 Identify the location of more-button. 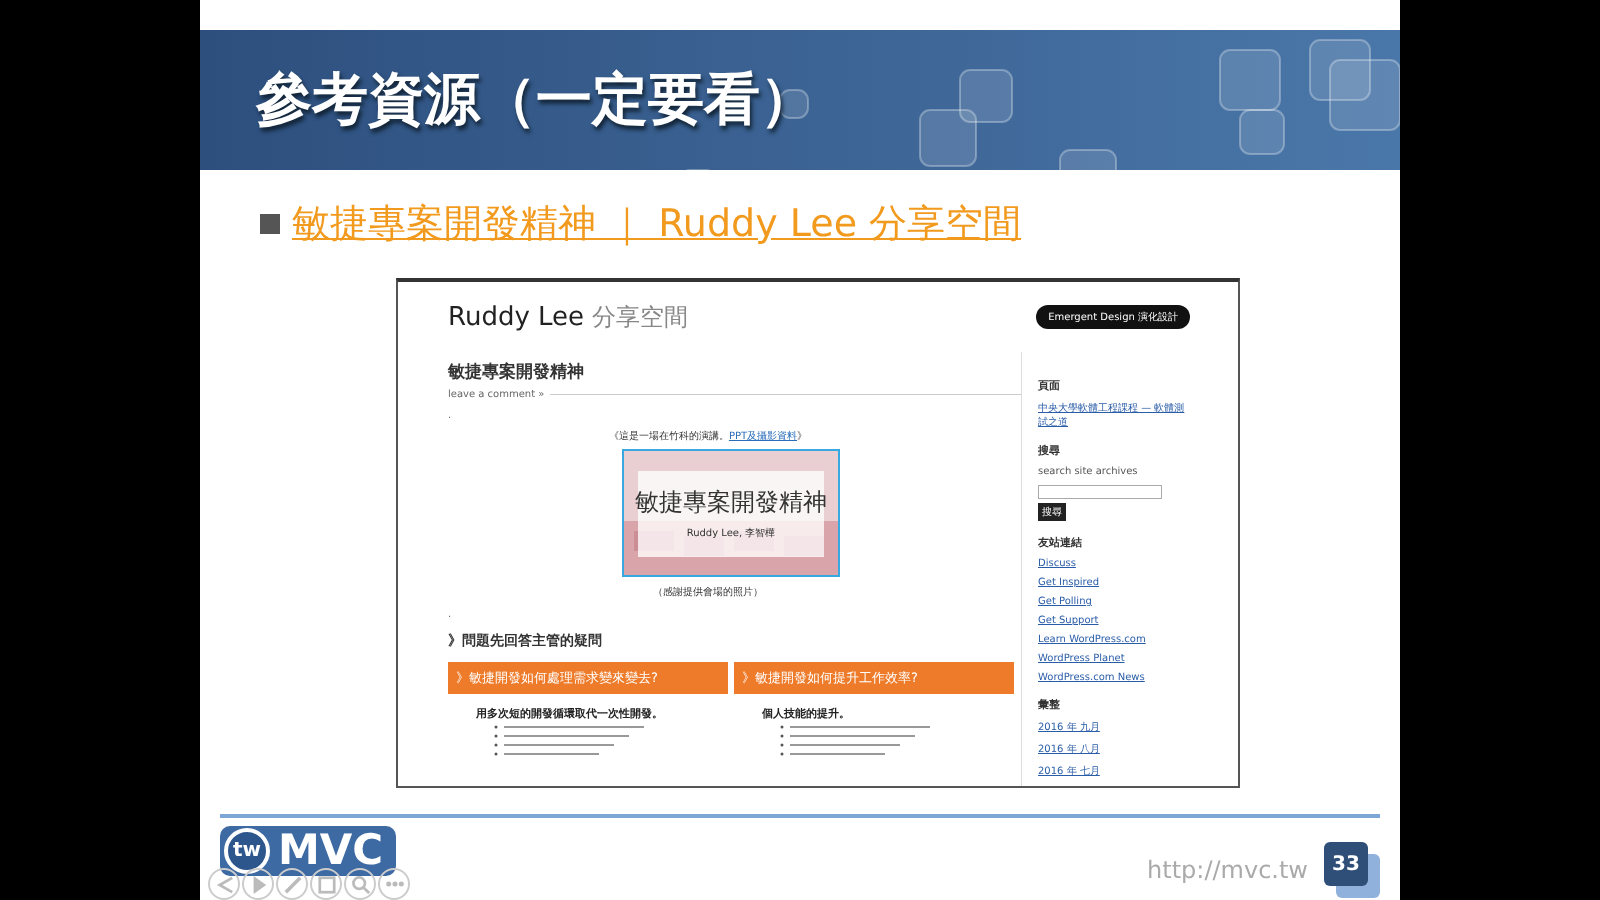
(394, 884).